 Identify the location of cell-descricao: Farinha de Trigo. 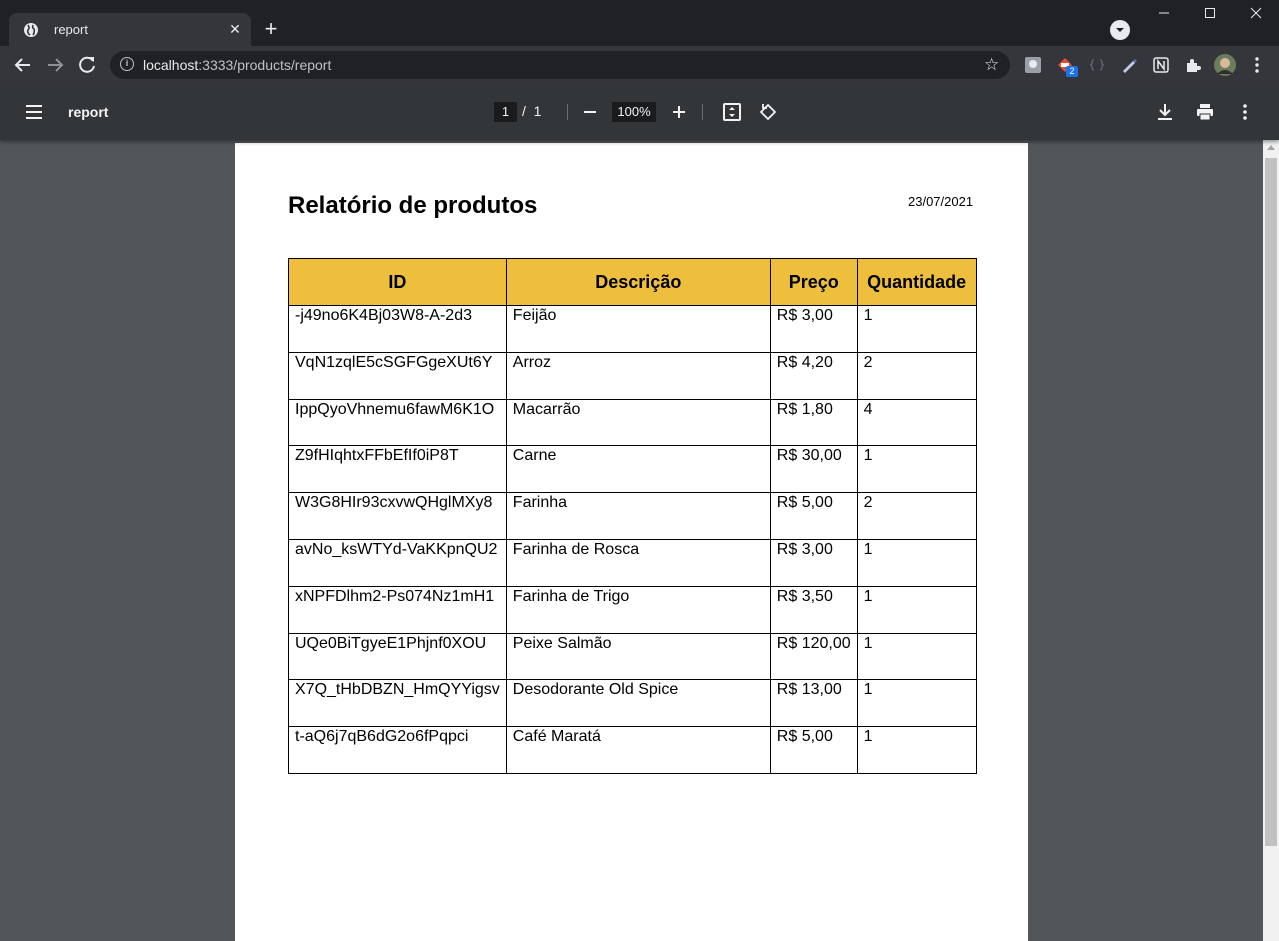
(638, 609).